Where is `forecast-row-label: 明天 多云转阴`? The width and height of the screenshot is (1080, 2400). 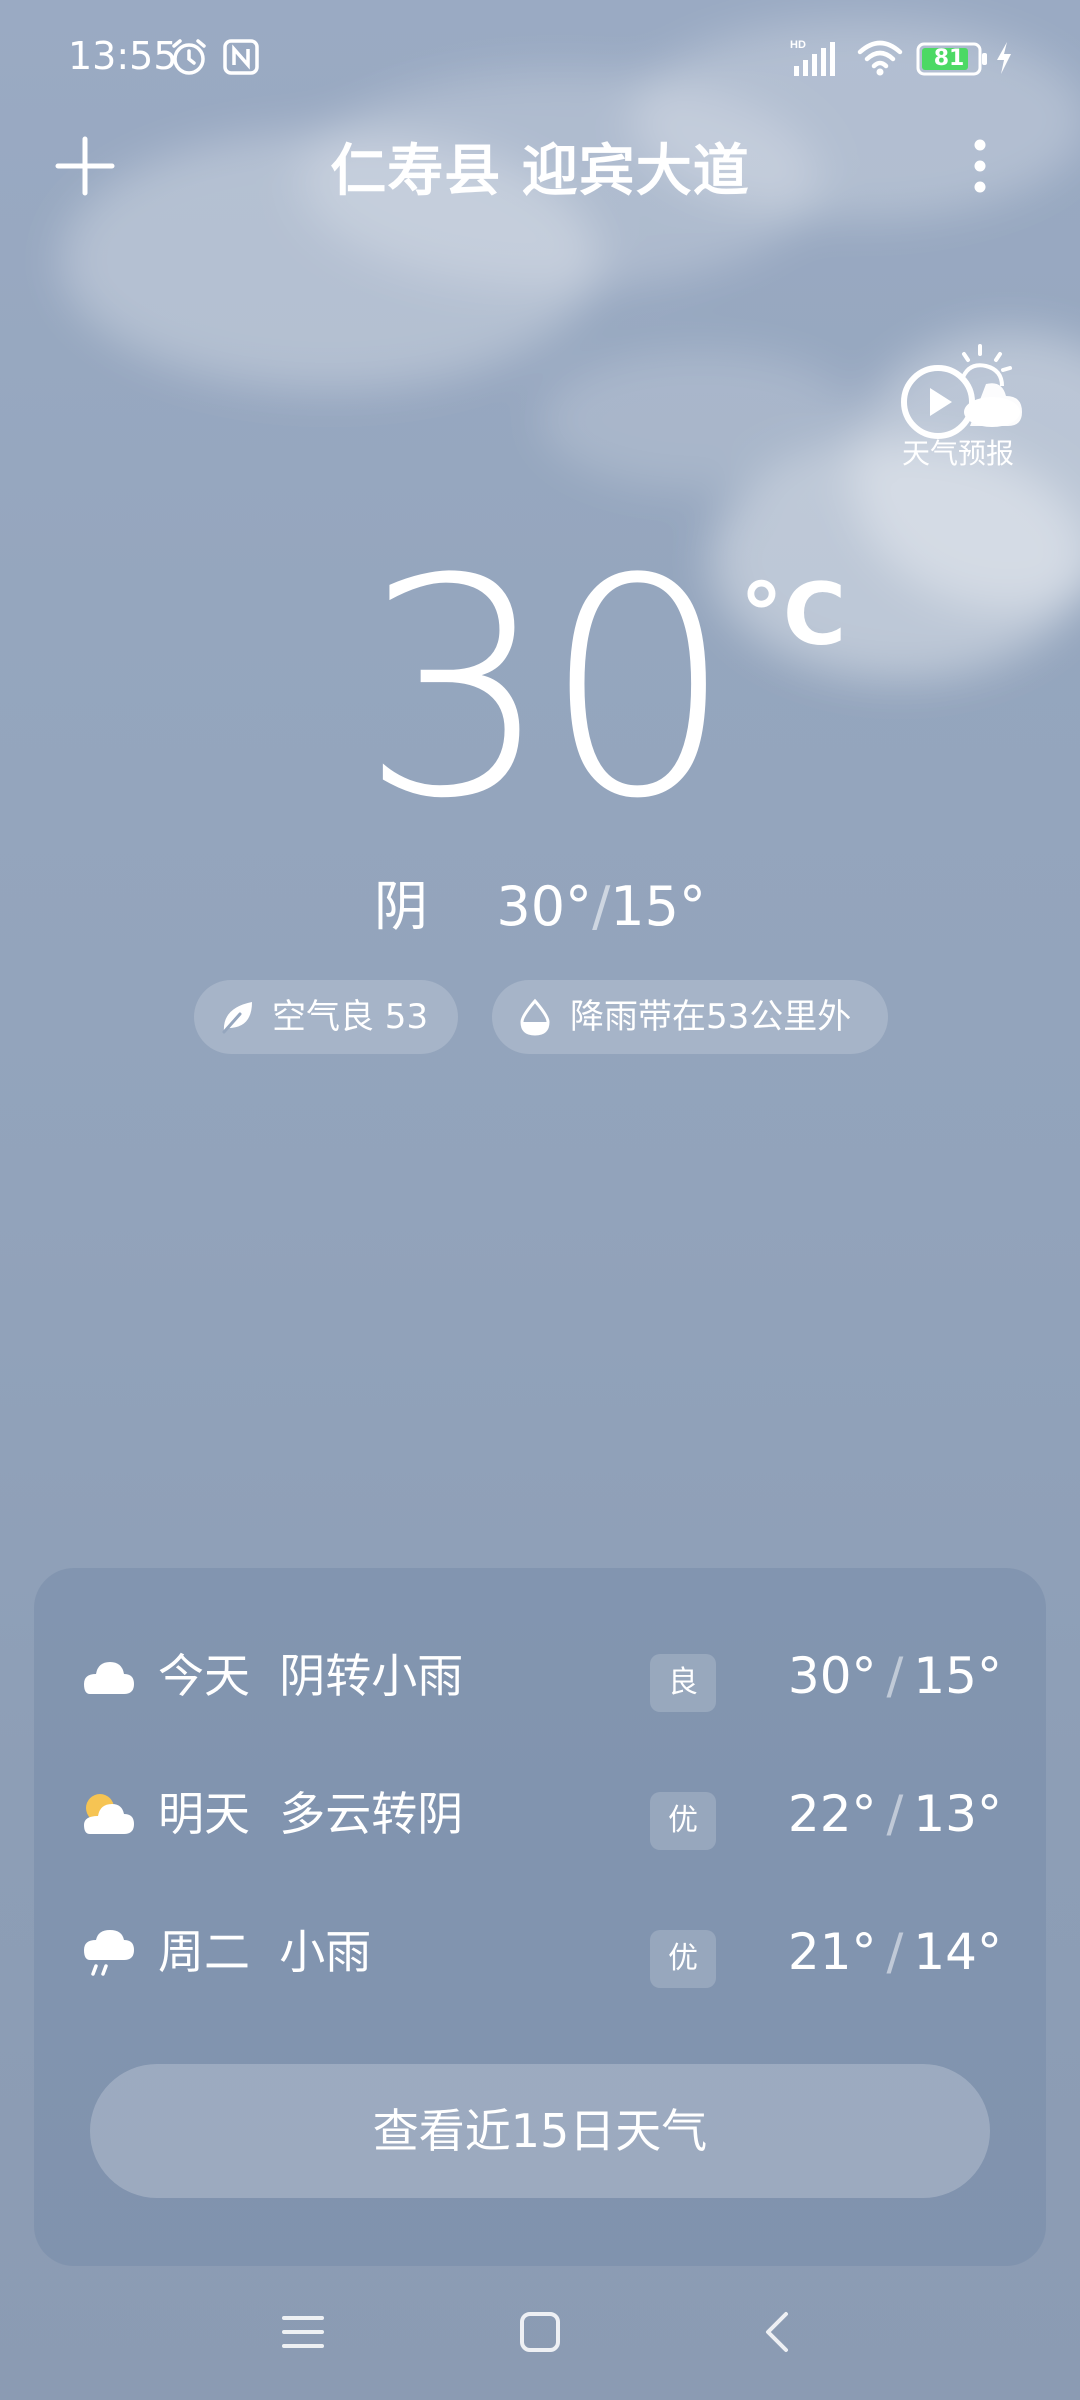
forecast-row-label: 明天 多云转阴 is located at coordinates (311, 1814).